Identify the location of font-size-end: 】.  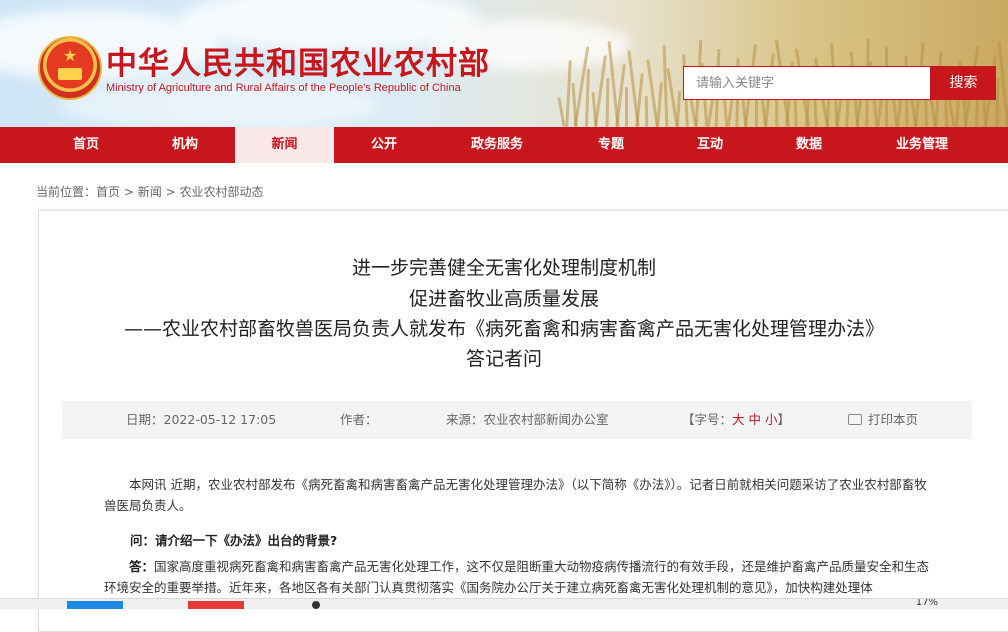
(784, 419).